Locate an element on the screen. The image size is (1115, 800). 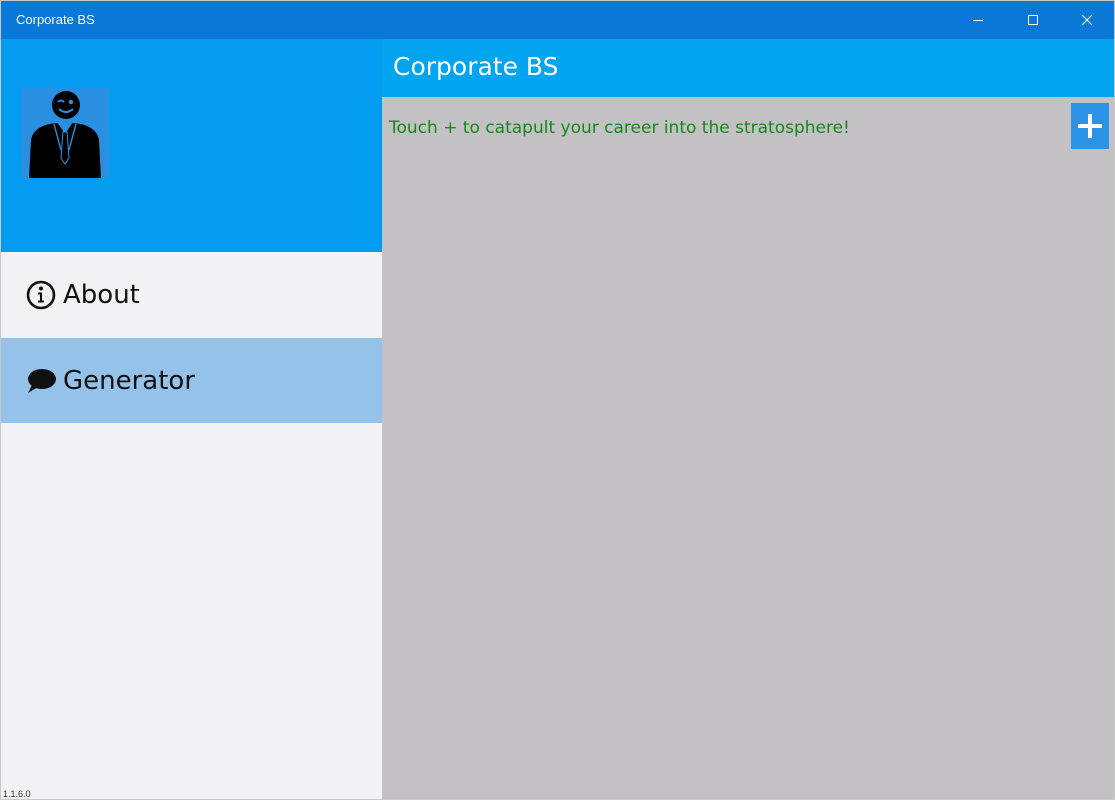
sidebar-item-generator: Generator is located at coordinates (191, 380).